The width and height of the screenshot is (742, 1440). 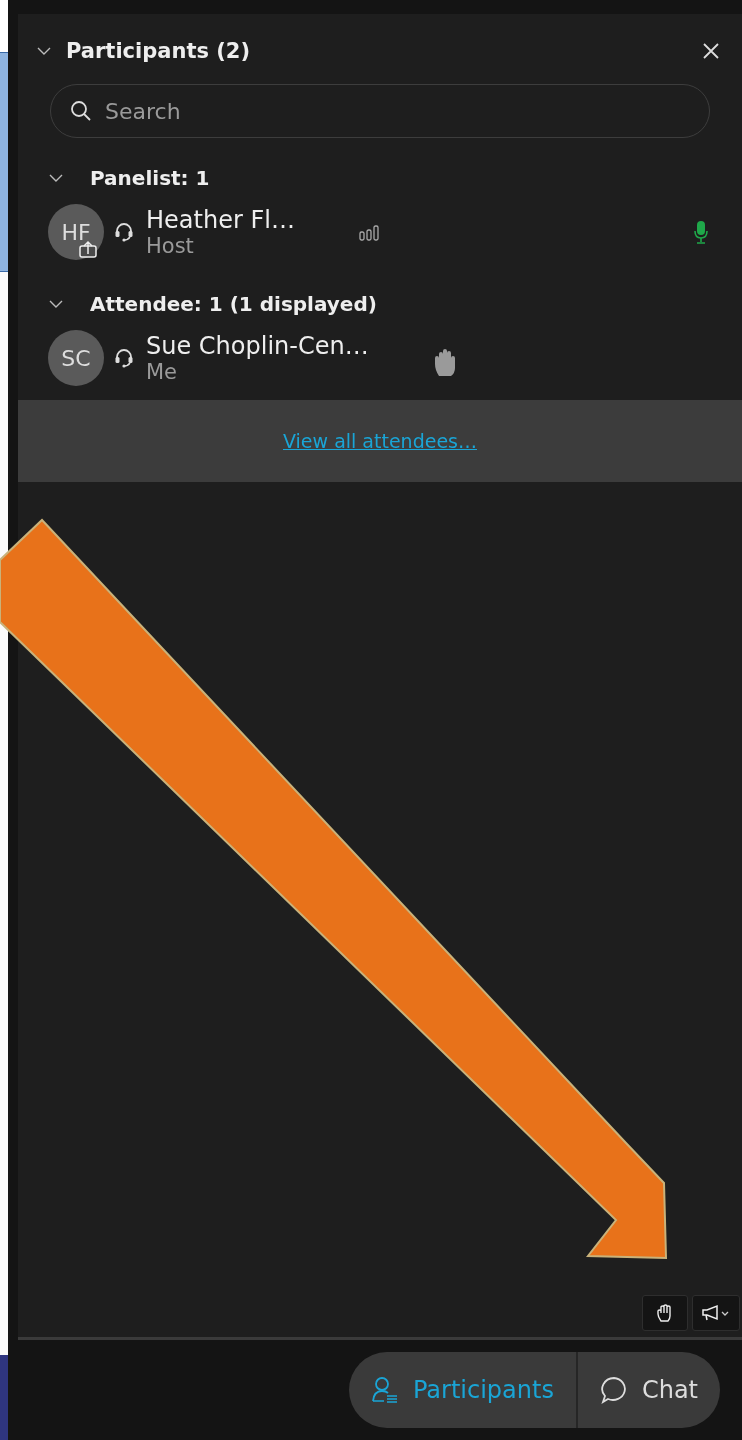 What do you see at coordinates (76, 358) in the screenshot?
I see `avatar: SC` at bounding box center [76, 358].